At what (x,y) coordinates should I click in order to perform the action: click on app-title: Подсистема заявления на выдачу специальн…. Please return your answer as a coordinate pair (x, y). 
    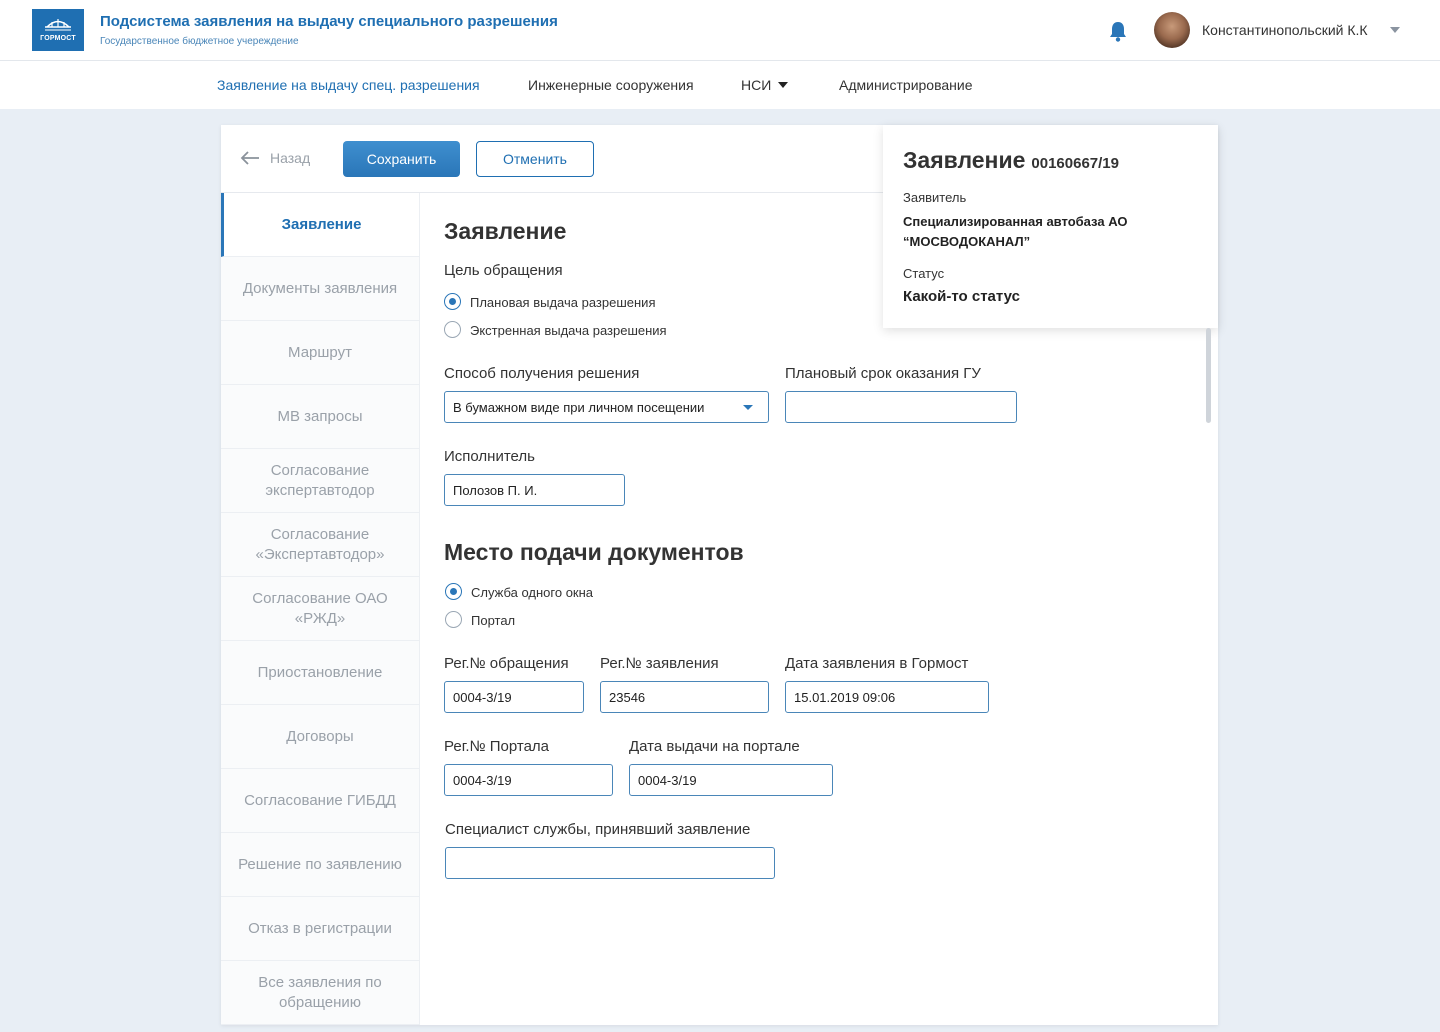
    Looking at the image, I should click on (329, 21).